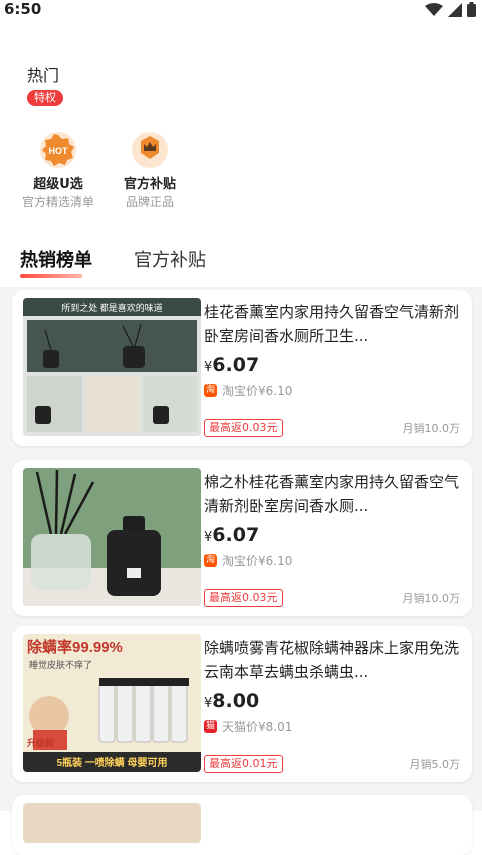 This screenshot has width=482, height=855. I want to click on feature-super-u-select: HOT 超级U选 官方精选清单, so click(58, 170).